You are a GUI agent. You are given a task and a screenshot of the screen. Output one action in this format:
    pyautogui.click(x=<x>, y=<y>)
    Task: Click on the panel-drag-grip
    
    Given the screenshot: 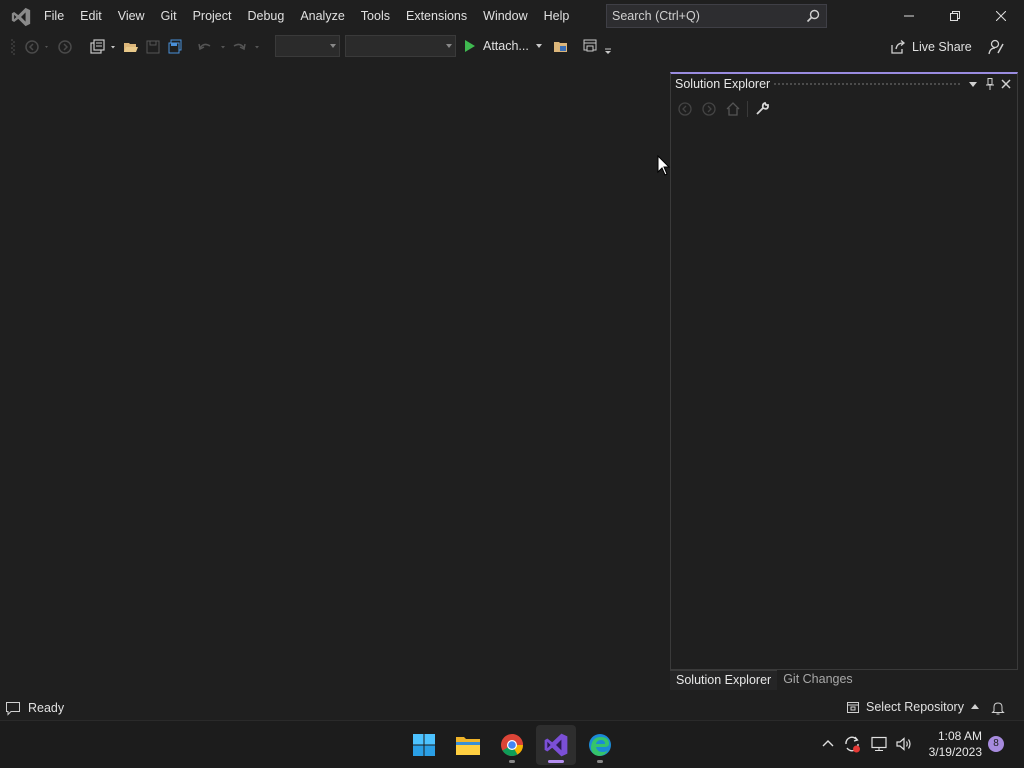 What is the action you would take?
    pyautogui.click(x=867, y=84)
    